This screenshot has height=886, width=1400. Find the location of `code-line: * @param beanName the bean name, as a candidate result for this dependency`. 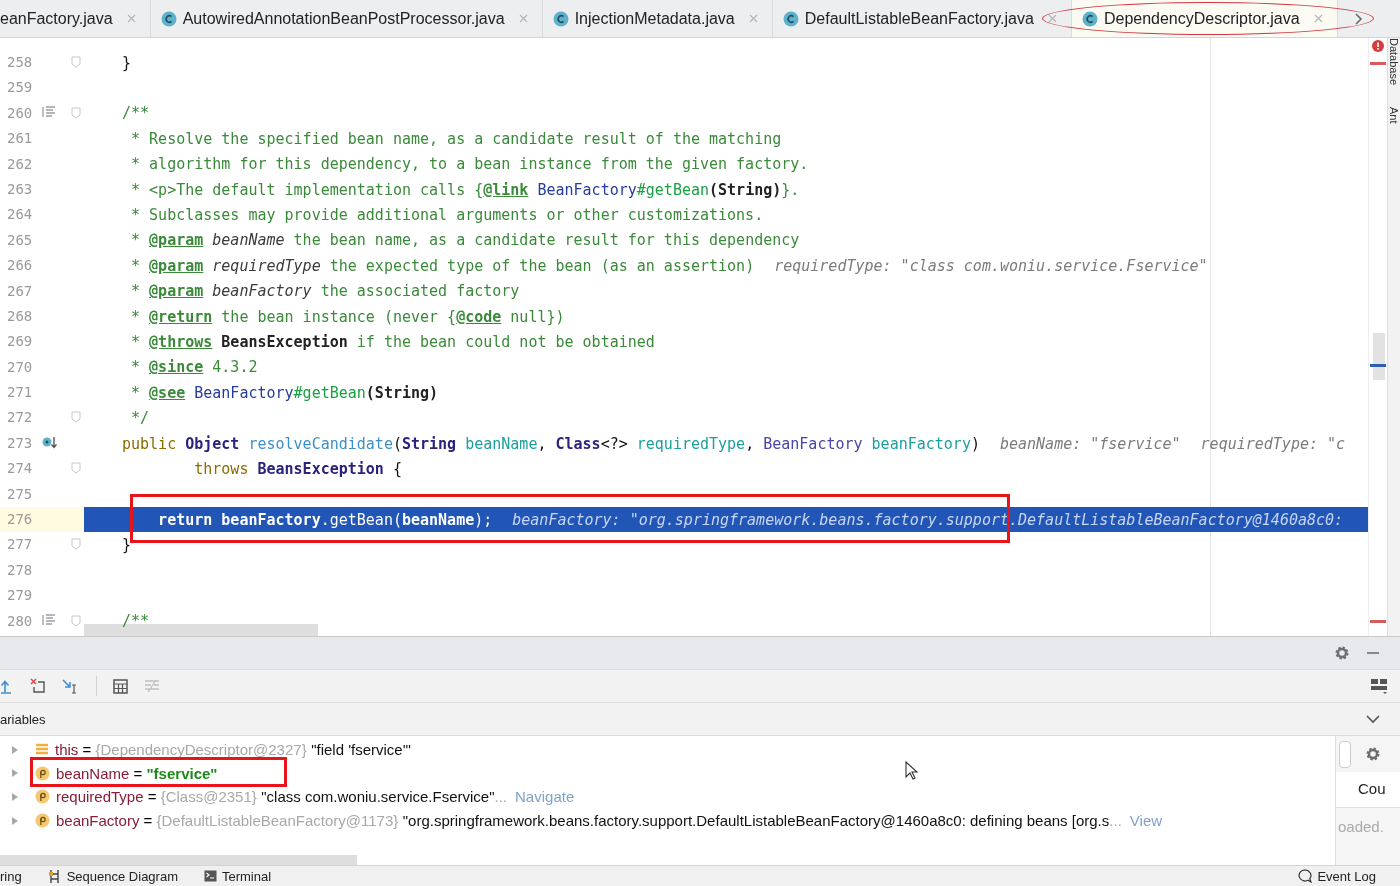

code-line: * @param beanName the bean name, as a candidate result for this dependency is located at coordinates (465, 240).